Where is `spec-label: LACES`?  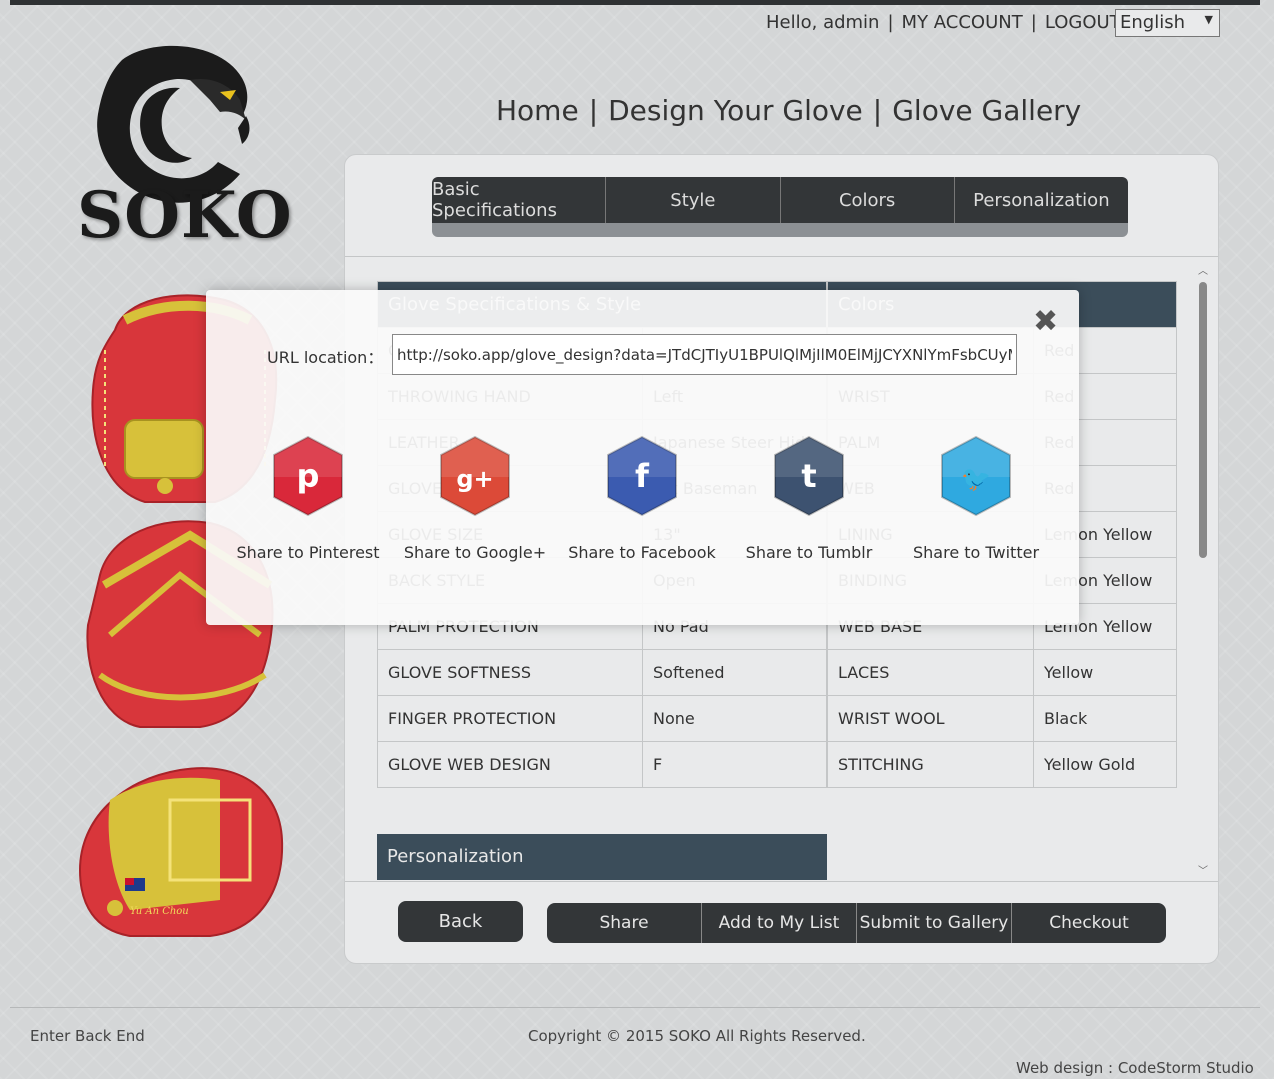
spec-label: LACES is located at coordinates (930, 672).